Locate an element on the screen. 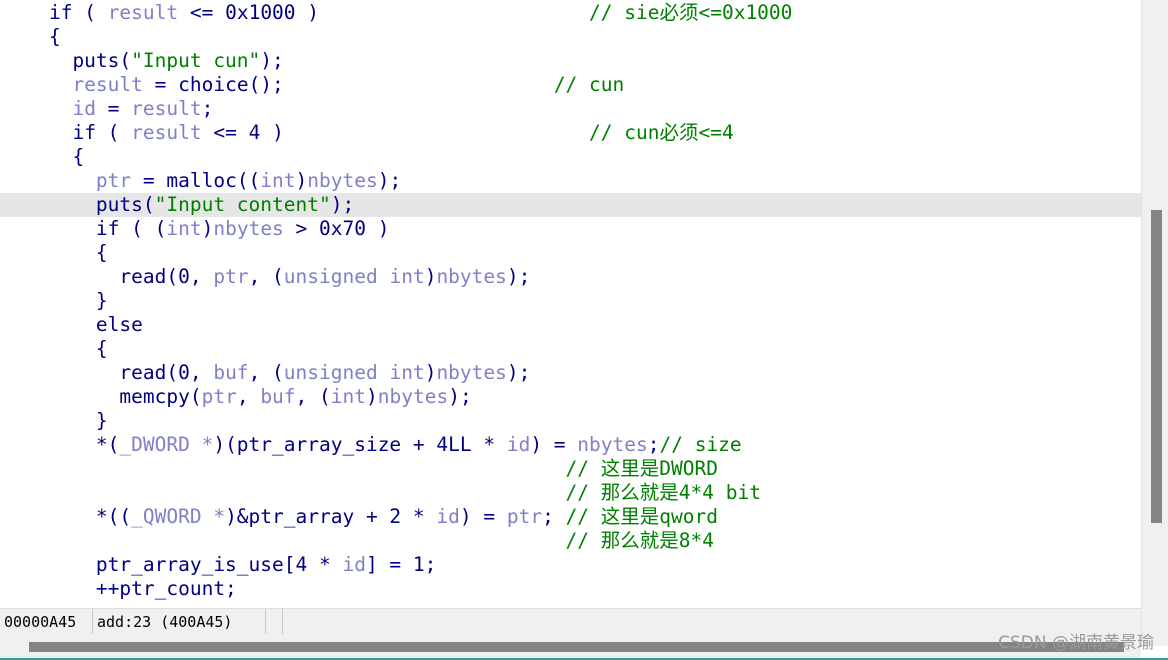 The width and height of the screenshot is (1168, 660). code-line: memcpy(ptr, buf, (int)nbytes); is located at coordinates (570, 397).